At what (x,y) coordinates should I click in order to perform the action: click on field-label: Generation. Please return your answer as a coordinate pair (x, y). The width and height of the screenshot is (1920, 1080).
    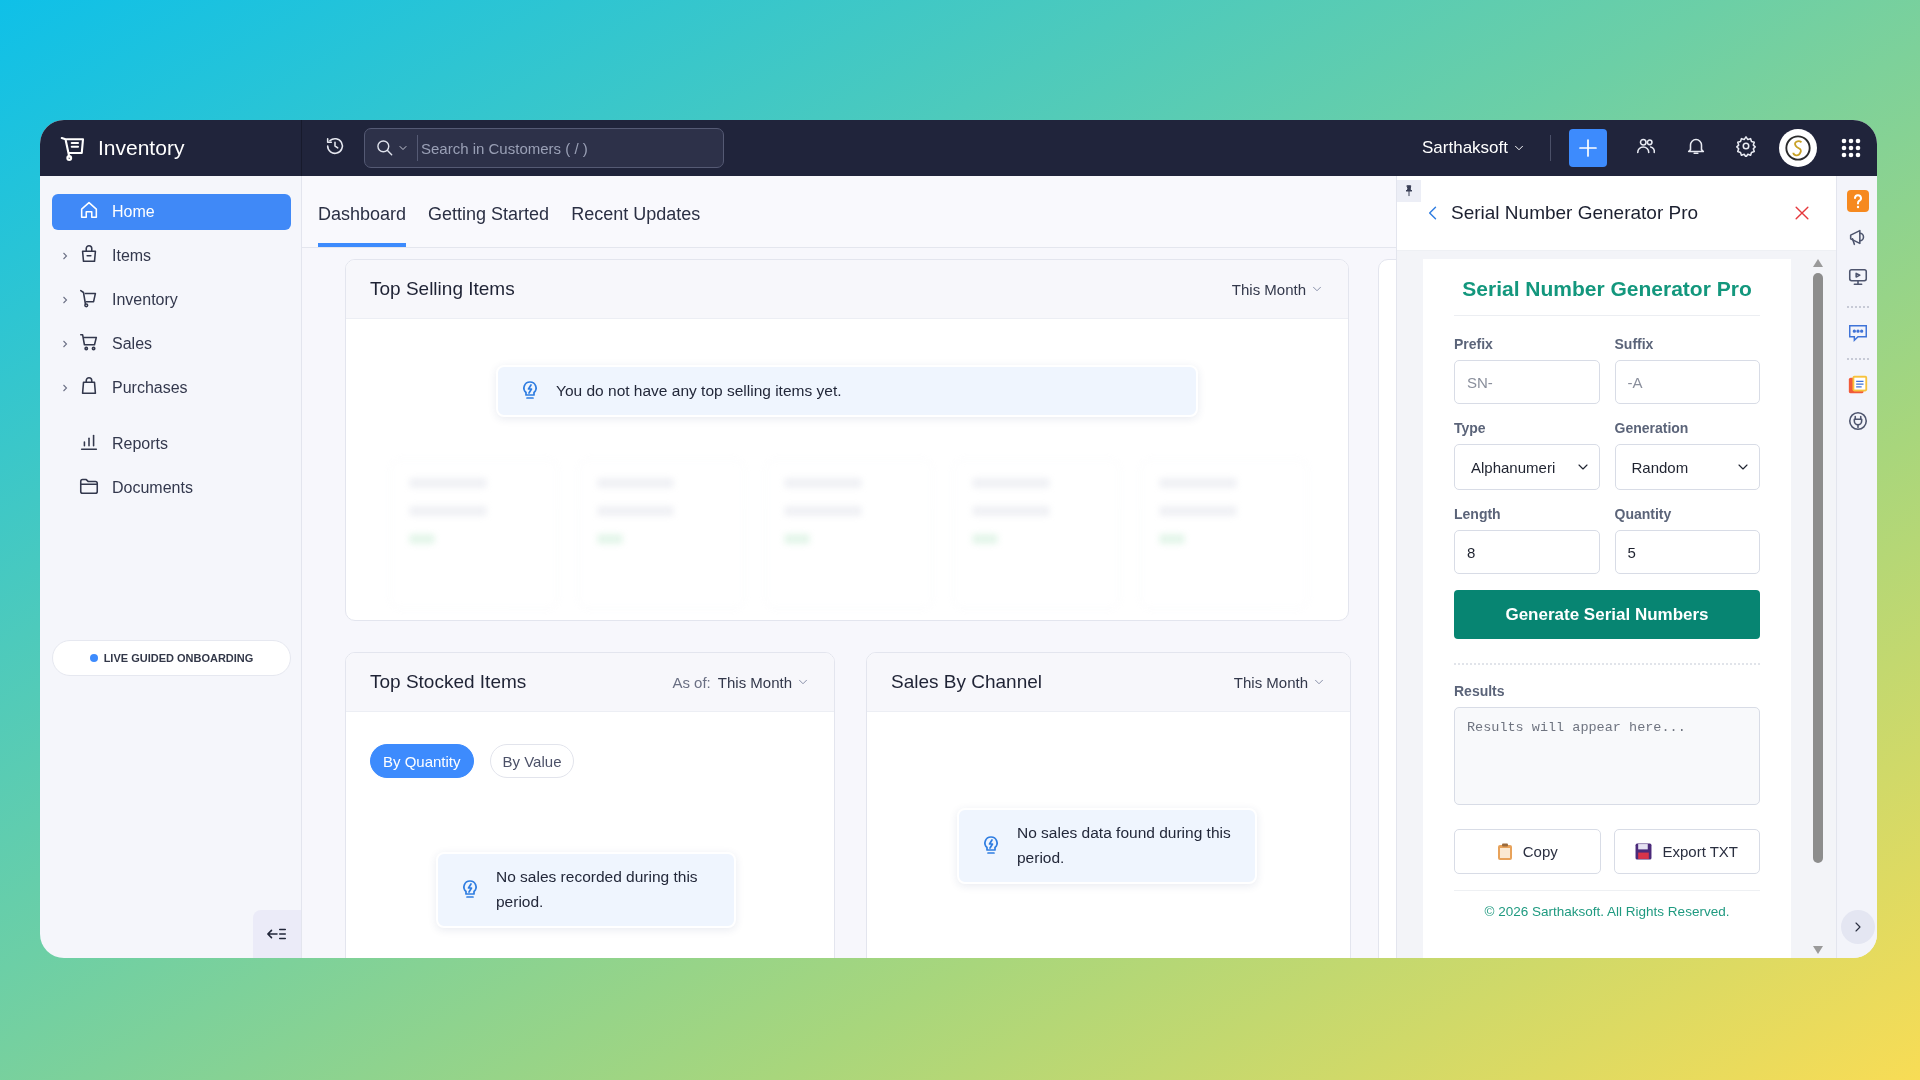
    Looking at the image, I should click on (1652, 428).